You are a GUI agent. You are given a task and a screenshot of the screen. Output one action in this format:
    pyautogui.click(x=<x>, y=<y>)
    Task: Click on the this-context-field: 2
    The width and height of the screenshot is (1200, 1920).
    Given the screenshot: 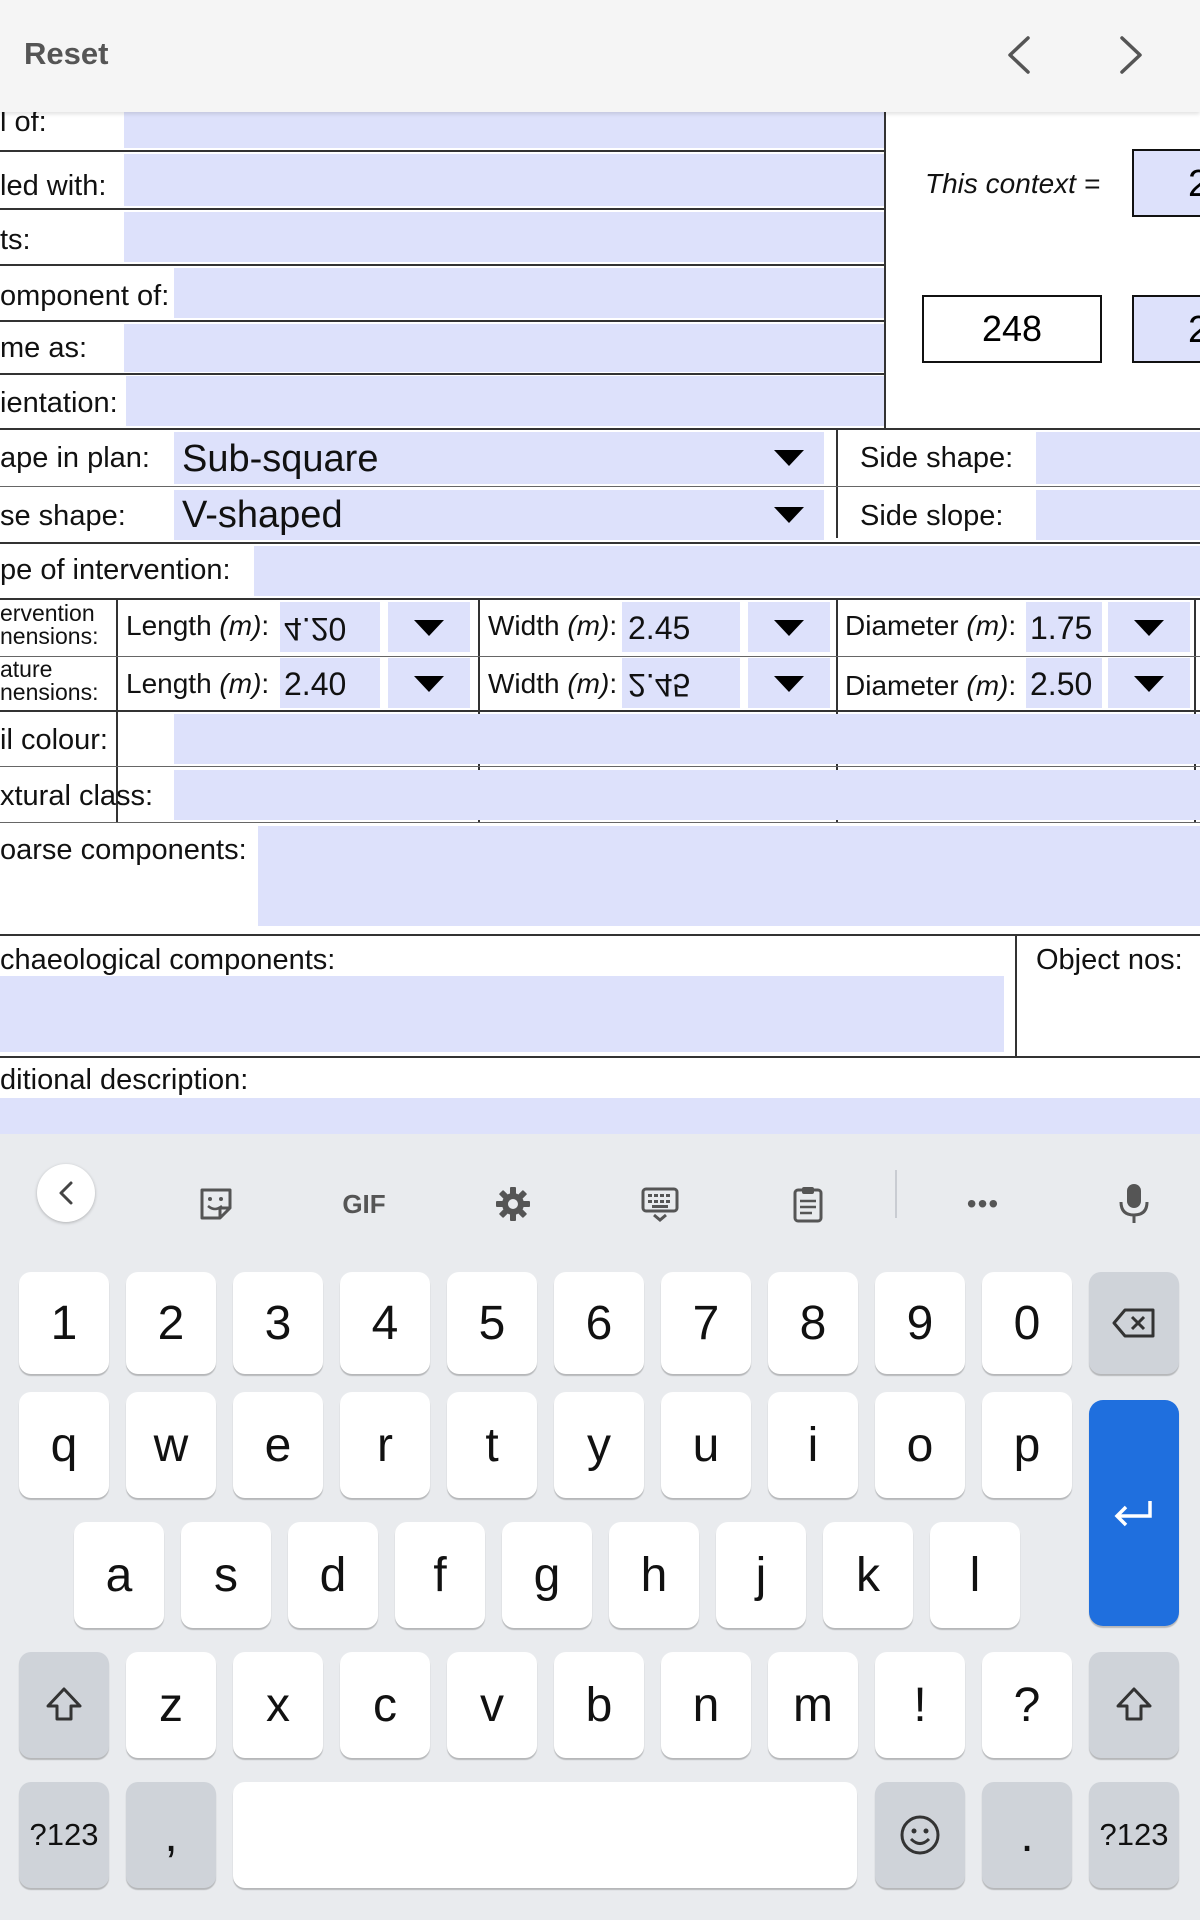 What is the action you would take?
    pyautogui.click(x=1166, y=183)
    